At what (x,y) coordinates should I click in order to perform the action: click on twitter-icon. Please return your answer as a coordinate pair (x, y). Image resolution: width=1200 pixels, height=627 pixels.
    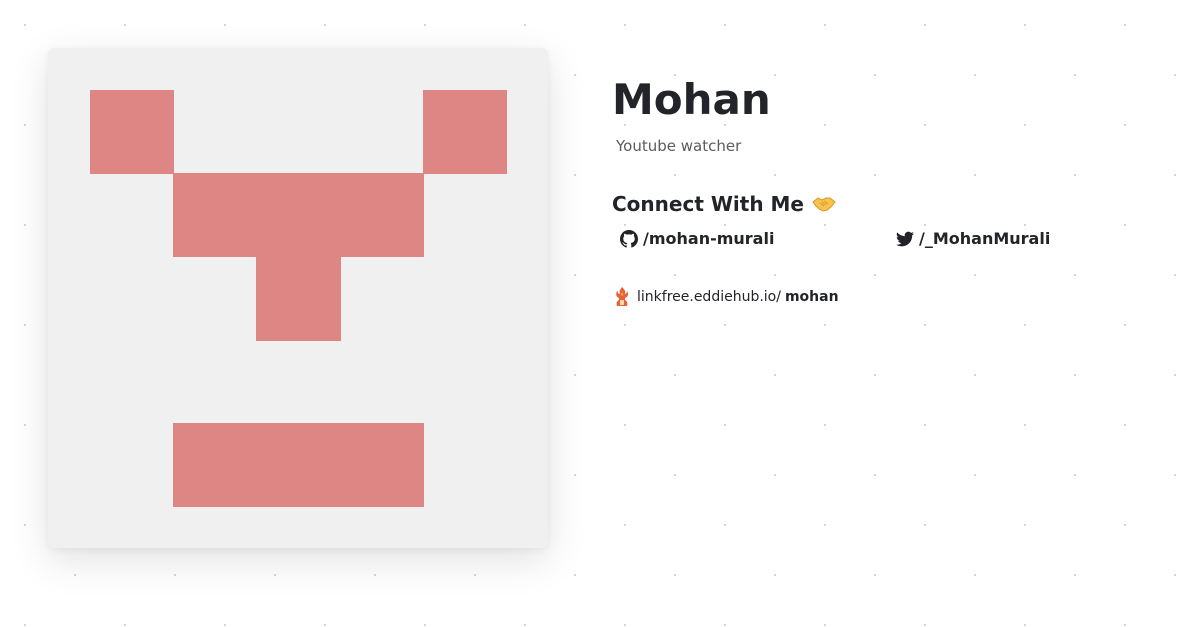
    Looking at the image, I should click on (905, 239).